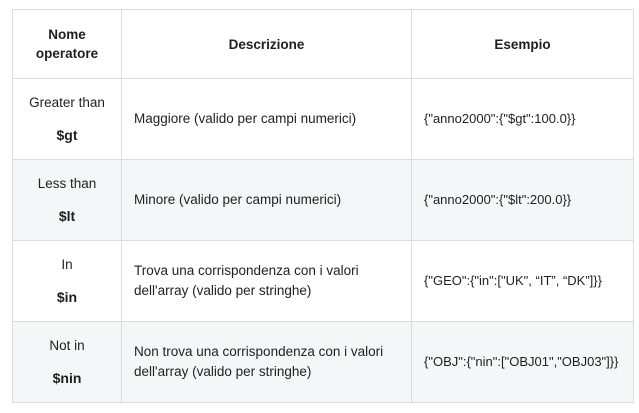 This screenshot has width=639, height=413. I want to click on operator-name: Greater than, so click(67, 102).